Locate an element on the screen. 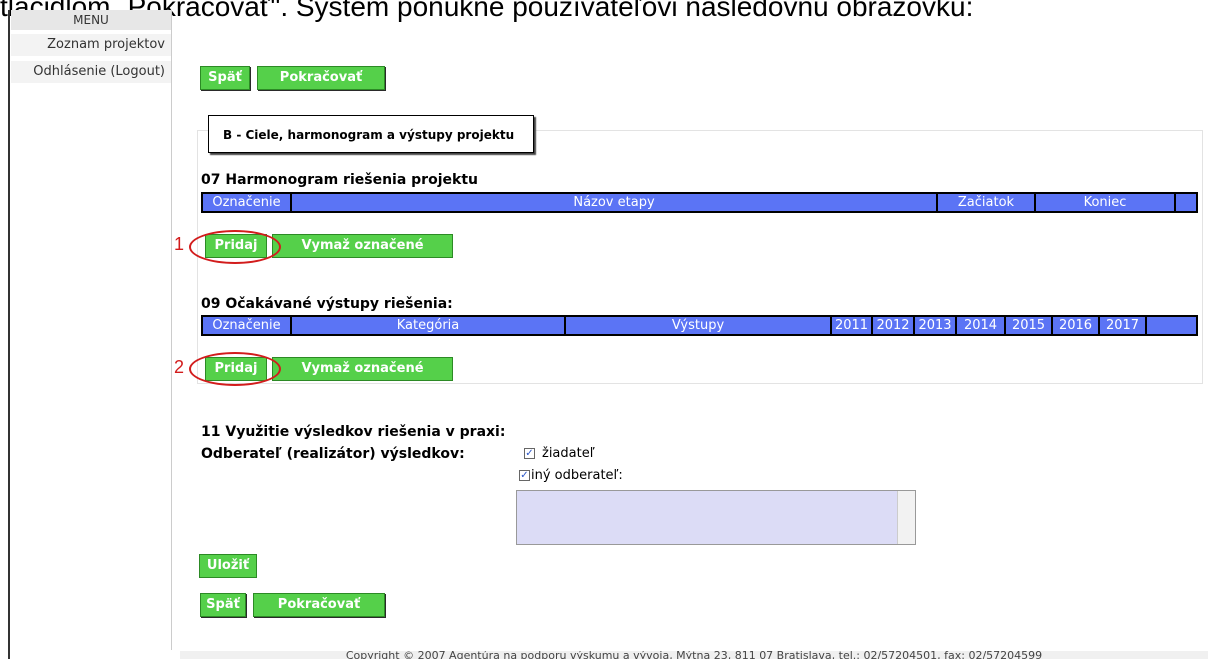 The image size is (1208, 659). sidebar-menu is located at coordinates (91, 330).